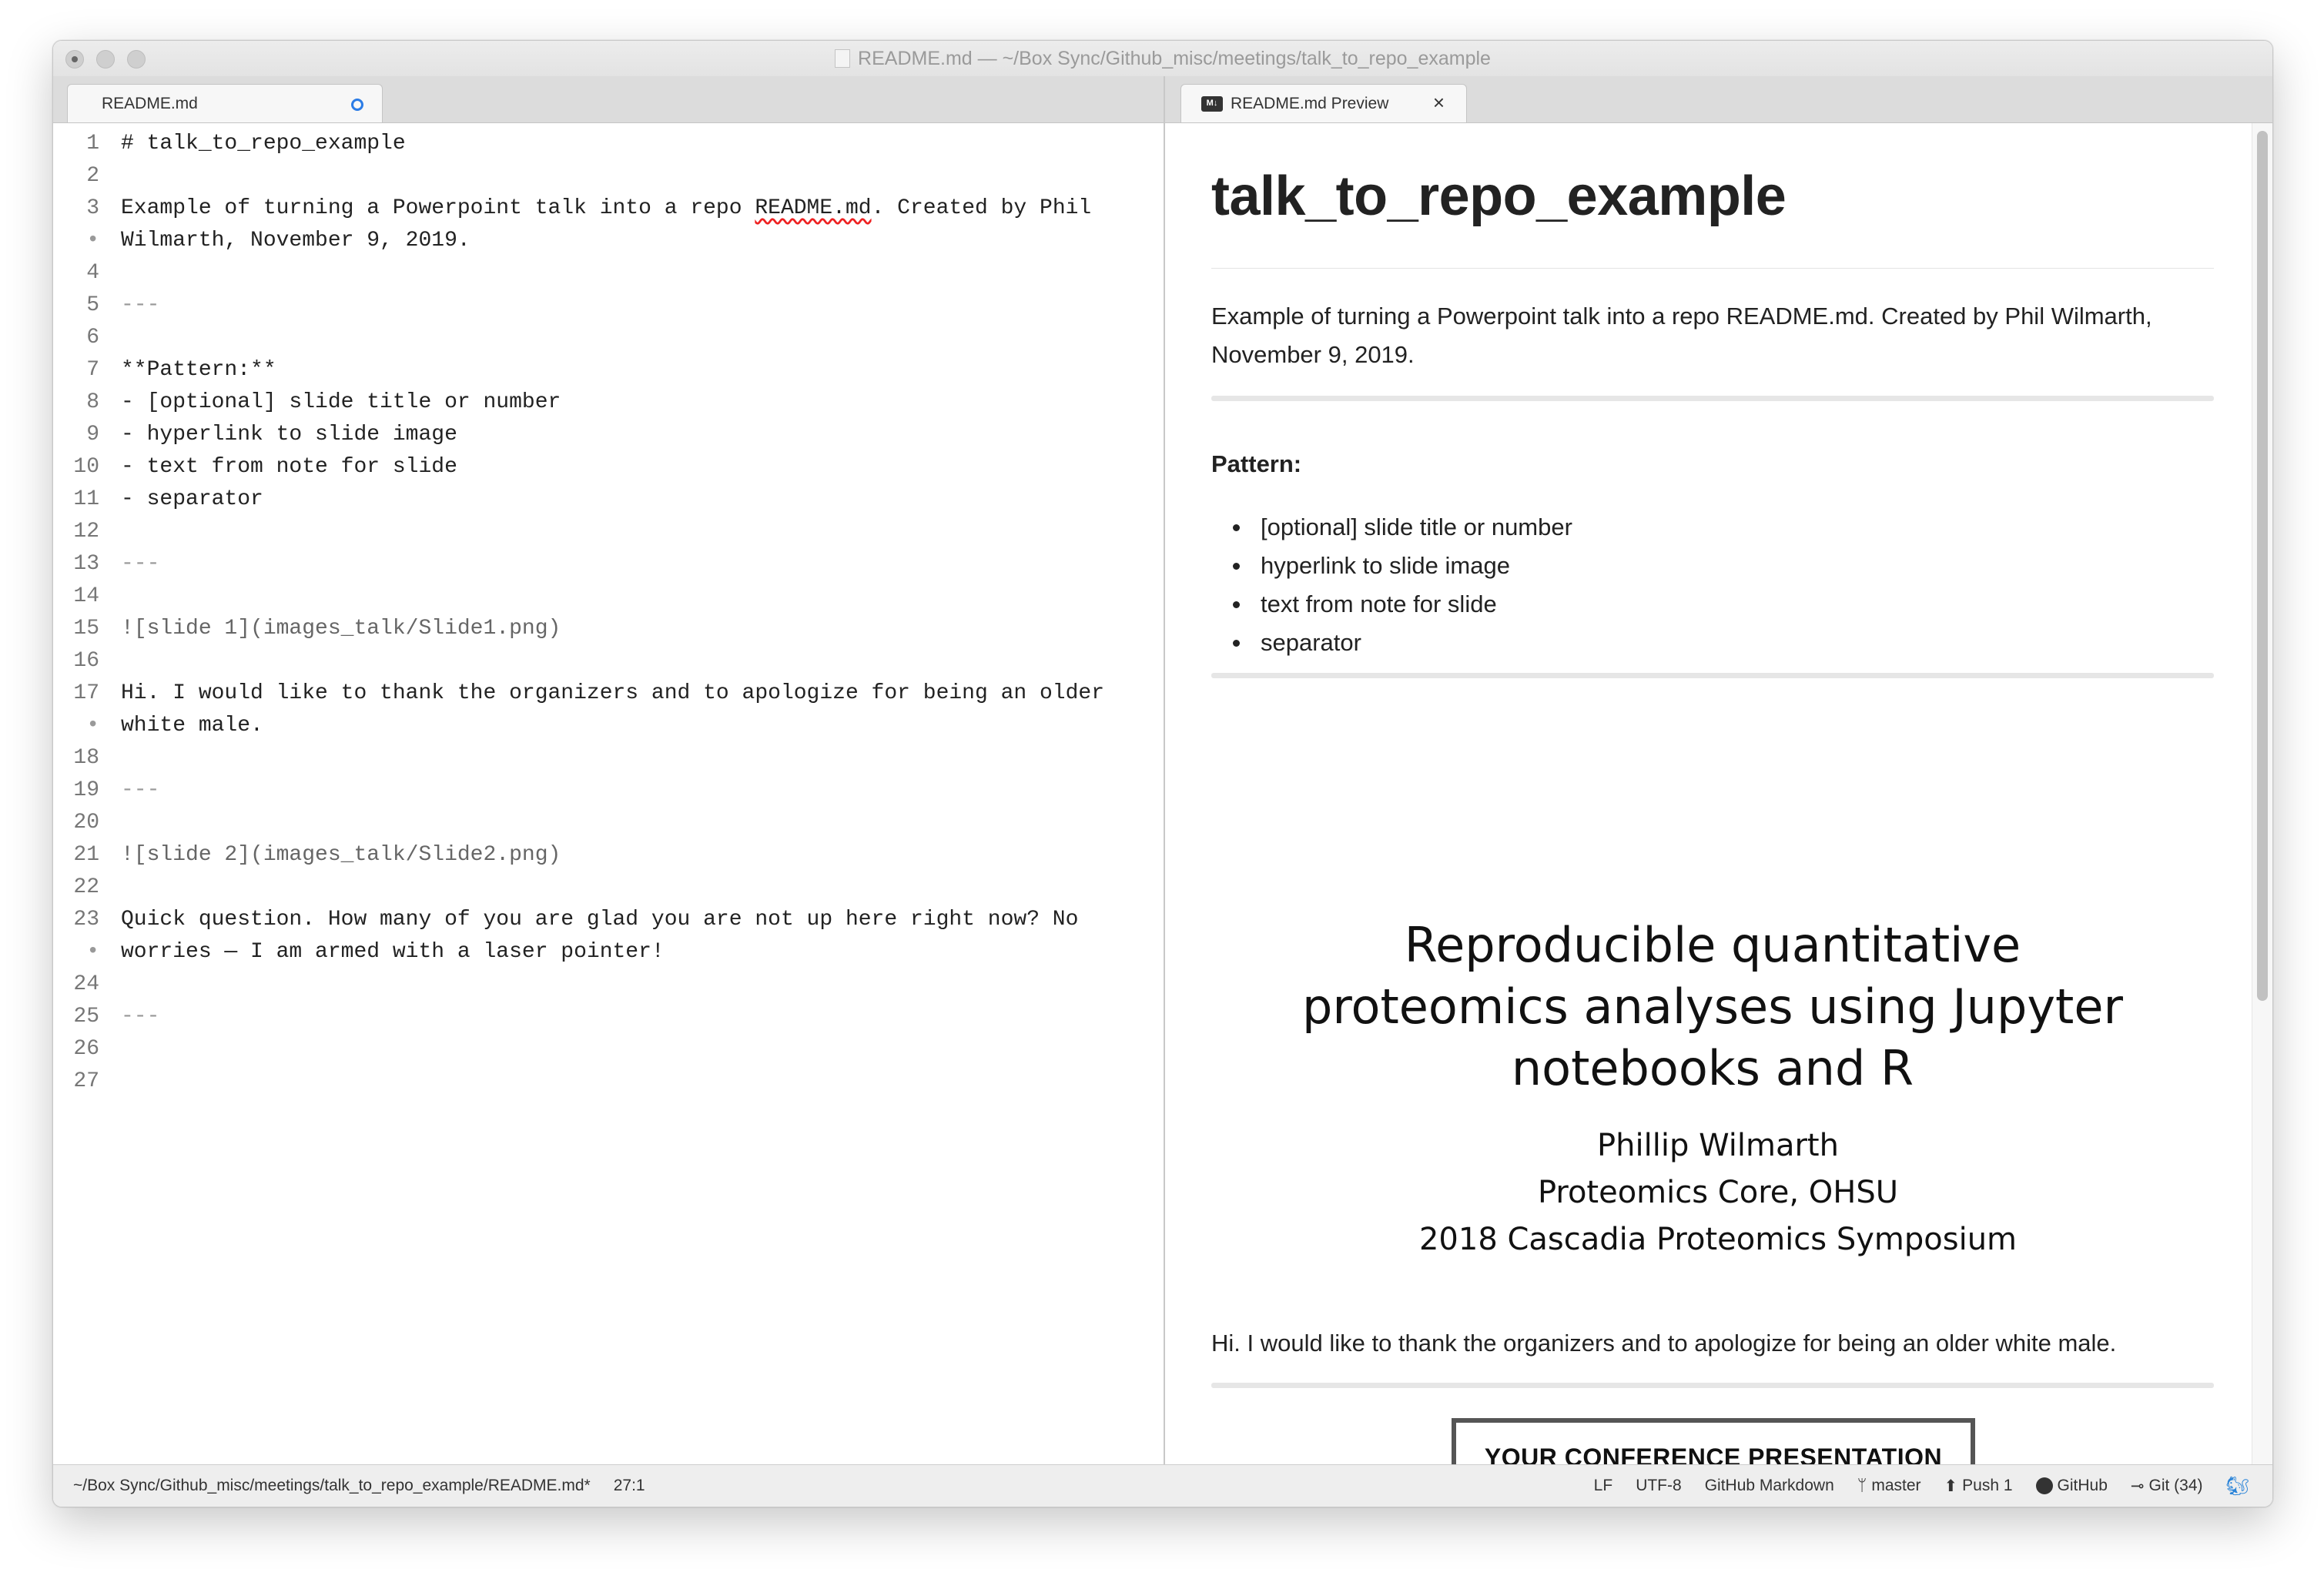 The image size is (2324, 1569). What do you see at coordinates (86, 758) in the screenshot?
I see `line-number: 18` at bounding box center [86, 758].